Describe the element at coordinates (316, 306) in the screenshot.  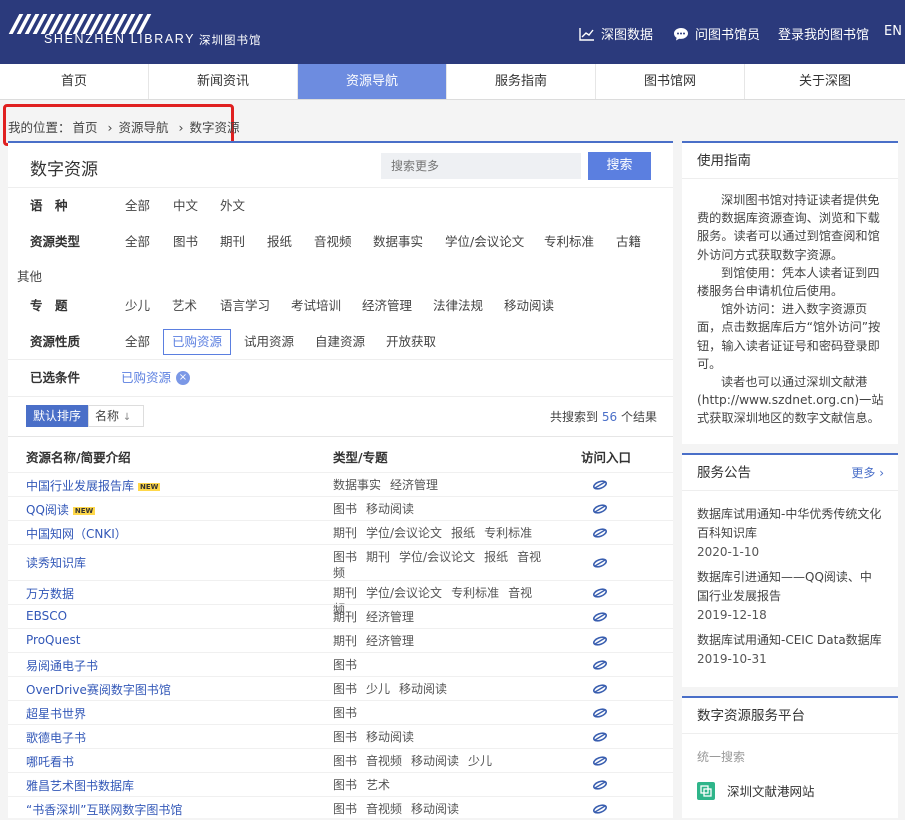
I see `filter-option: 考试培训` at that location.